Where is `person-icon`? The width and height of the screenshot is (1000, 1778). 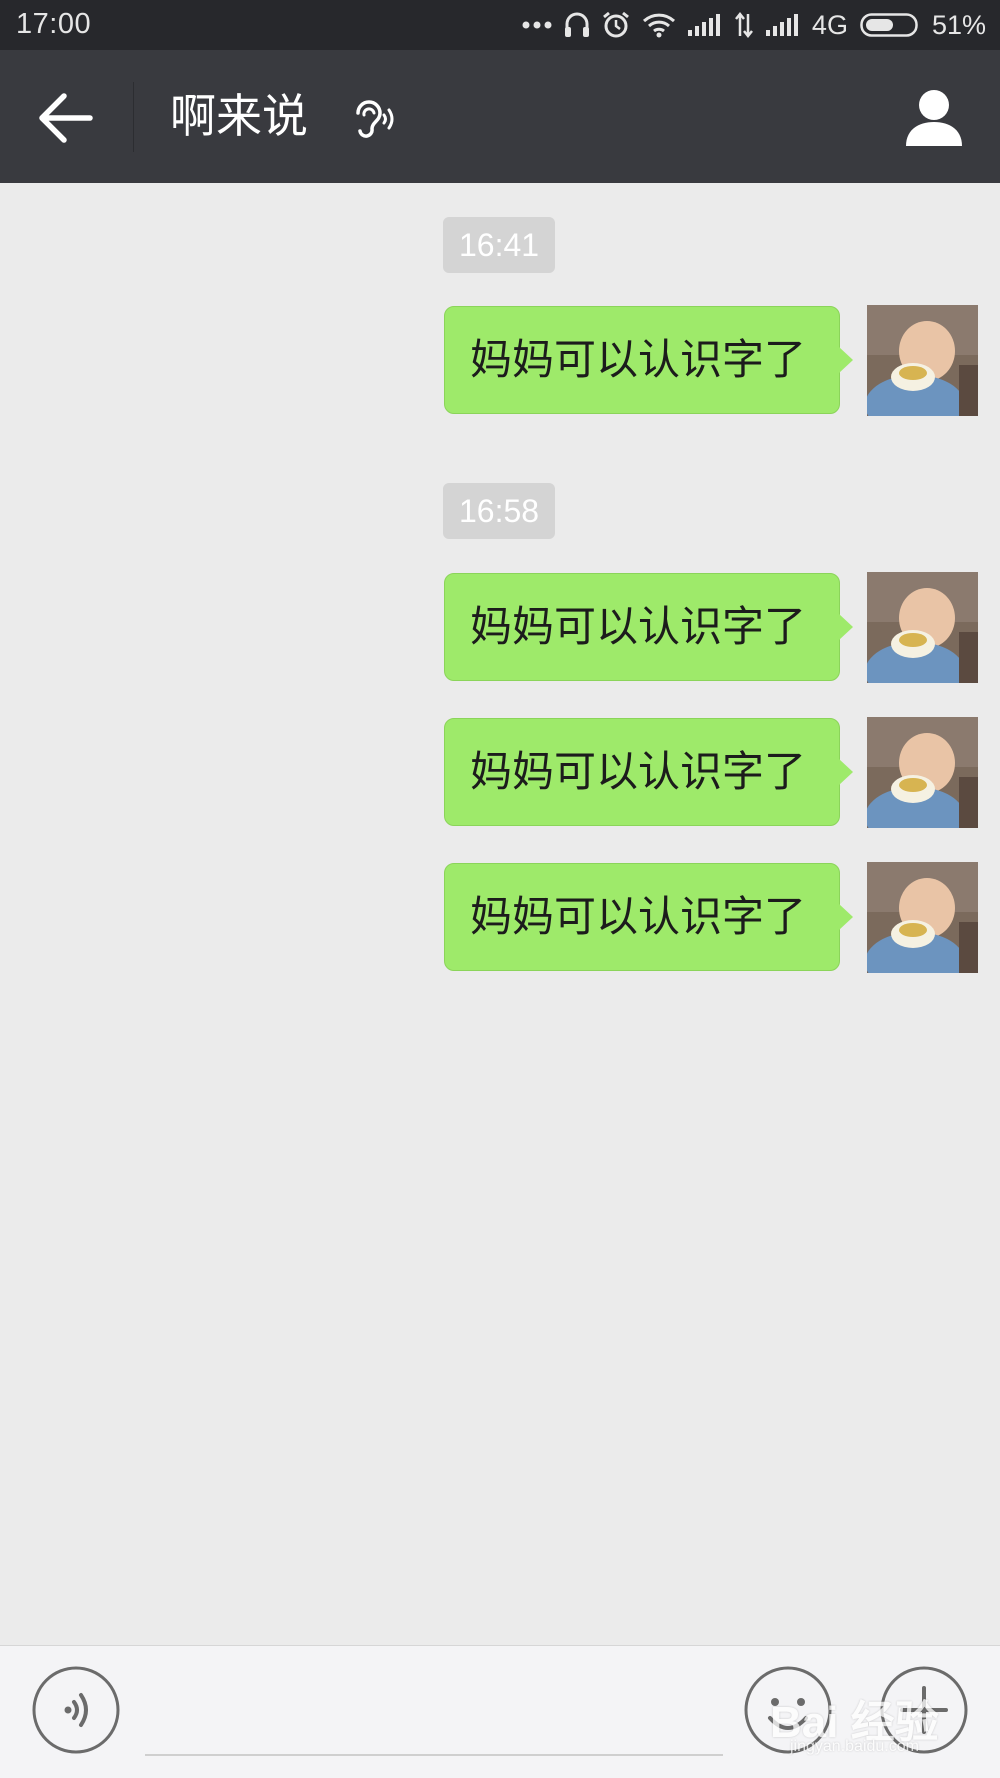 person-icon is located at coordinates (934, 118).